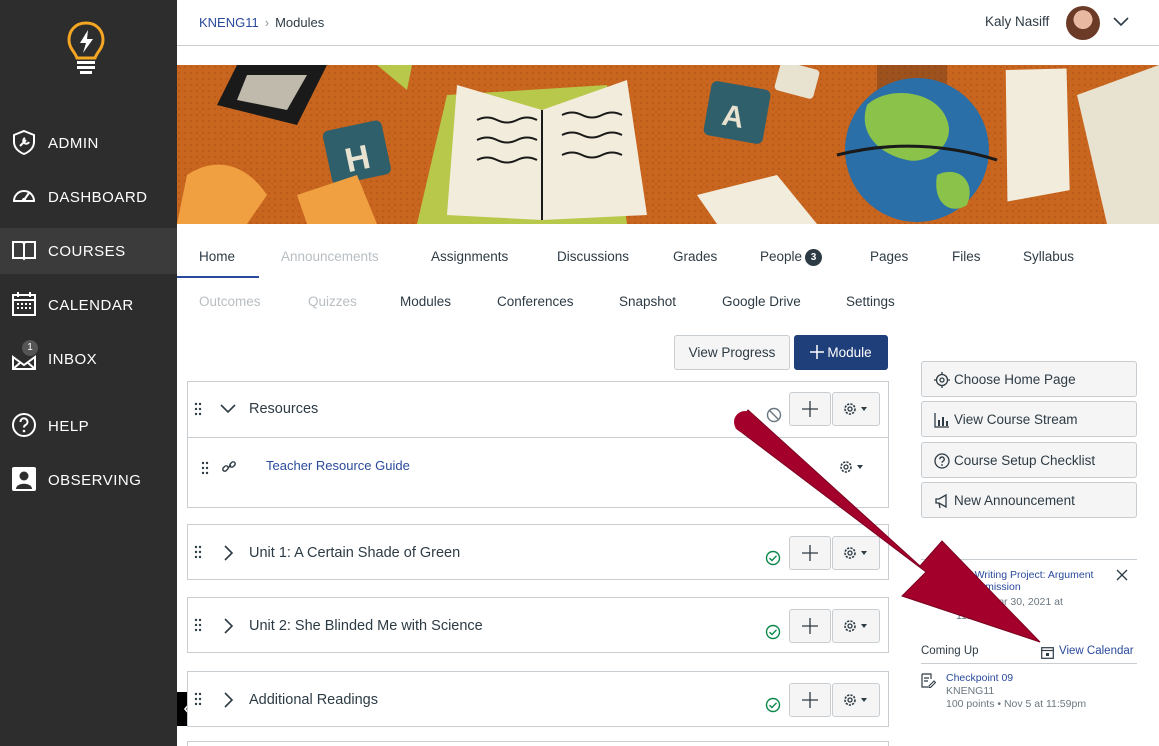 The width and height of the screenshot is (1159, 746). What do you see at coordinates (366, 626) in the screenshot?
I see `module-title: Unit 2: She Blinded Me with Science` at bounding box center [366, 626].